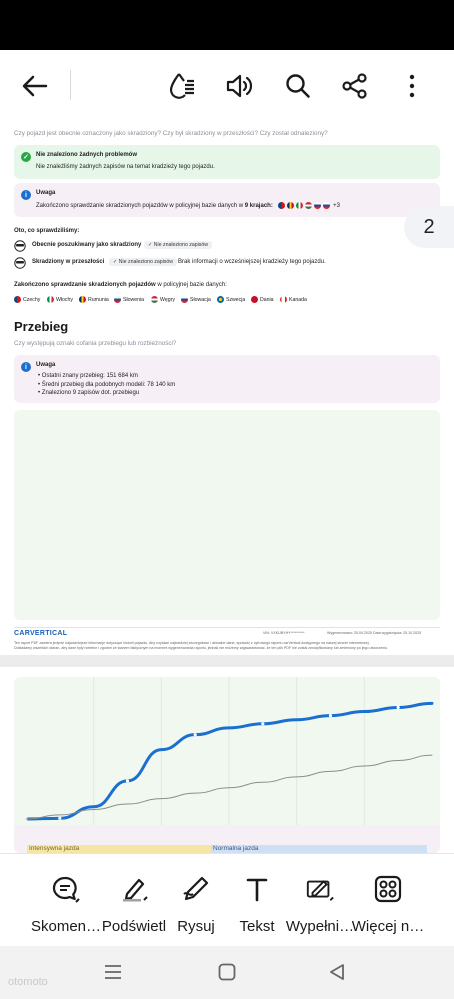  What do you see at coordinates (119, 849) in the screenshot?
I see `band-label-intensive: Intensywna jazda` at bounding box center [119, 849].